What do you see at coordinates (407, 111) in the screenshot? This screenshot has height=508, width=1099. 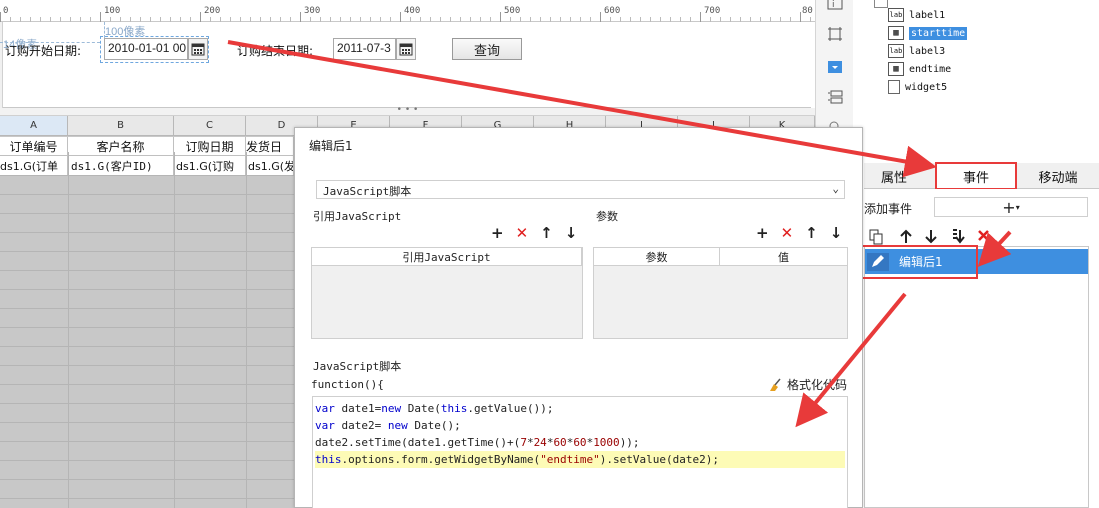 I see `form-splitter: • • •` at bounding box center [407, 111].